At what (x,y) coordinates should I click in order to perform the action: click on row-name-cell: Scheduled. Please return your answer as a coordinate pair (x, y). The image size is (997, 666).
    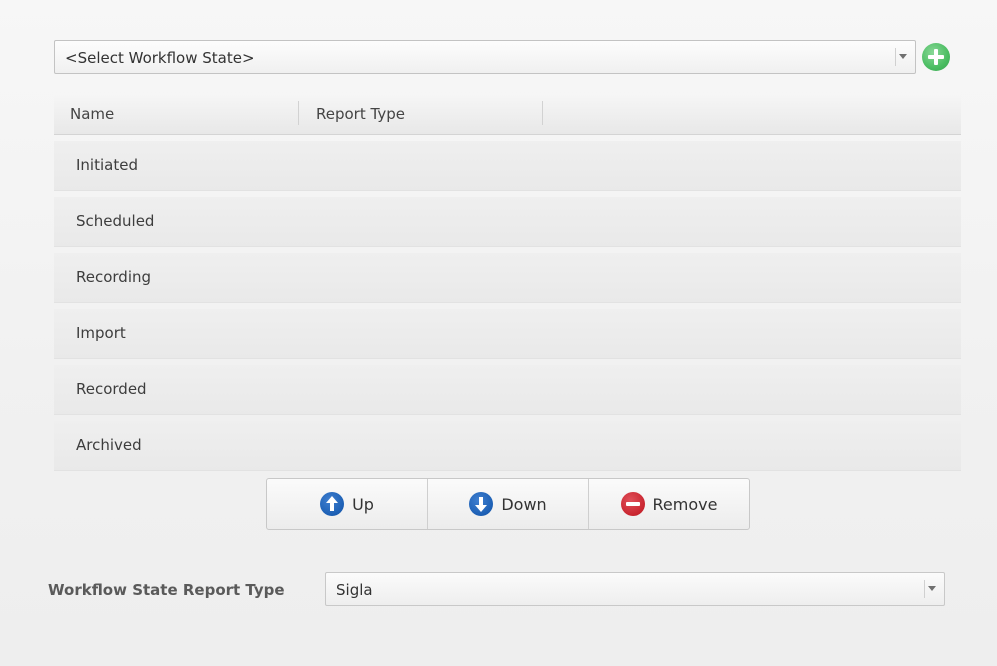
    Looking at the image, I should click on (115, 221).